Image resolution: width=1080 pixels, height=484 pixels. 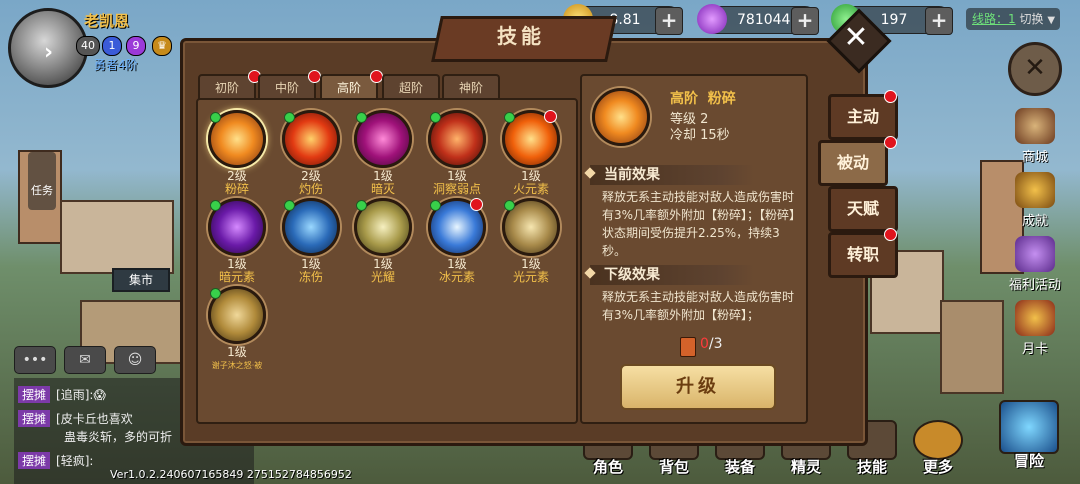 I want to click on material-count: 0/3, so click(x=711, y=344).